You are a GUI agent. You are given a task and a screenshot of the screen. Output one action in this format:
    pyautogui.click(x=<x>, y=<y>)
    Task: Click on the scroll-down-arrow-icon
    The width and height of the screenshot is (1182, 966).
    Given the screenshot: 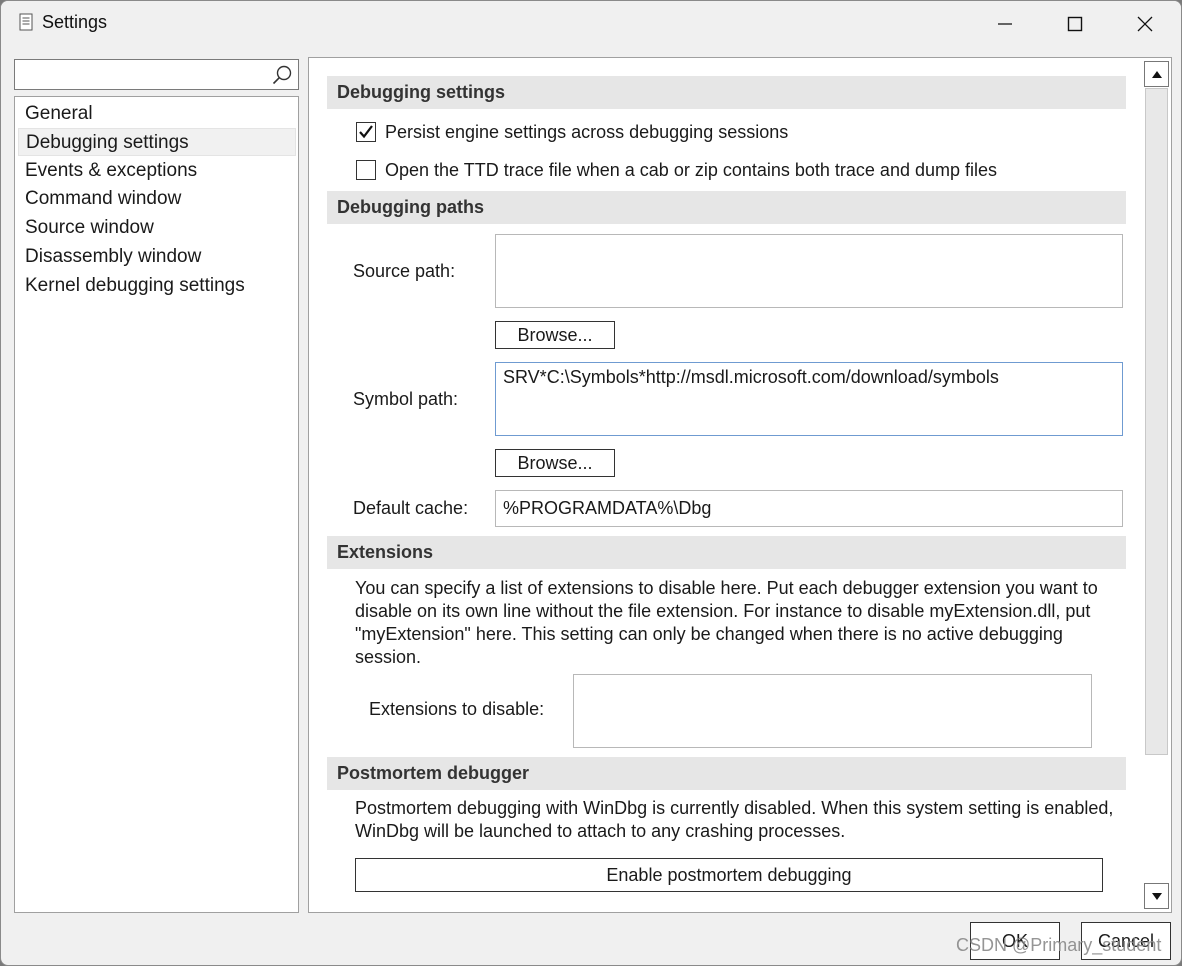 What is the action you would take?
    pyautogui.click(x=1156, y=896)
    